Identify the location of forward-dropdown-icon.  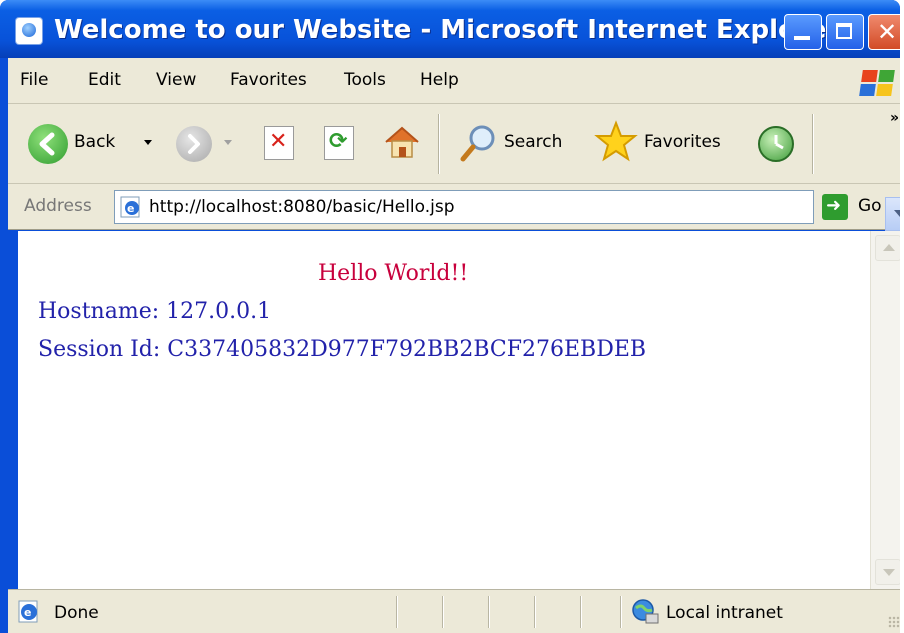
(228, 142).